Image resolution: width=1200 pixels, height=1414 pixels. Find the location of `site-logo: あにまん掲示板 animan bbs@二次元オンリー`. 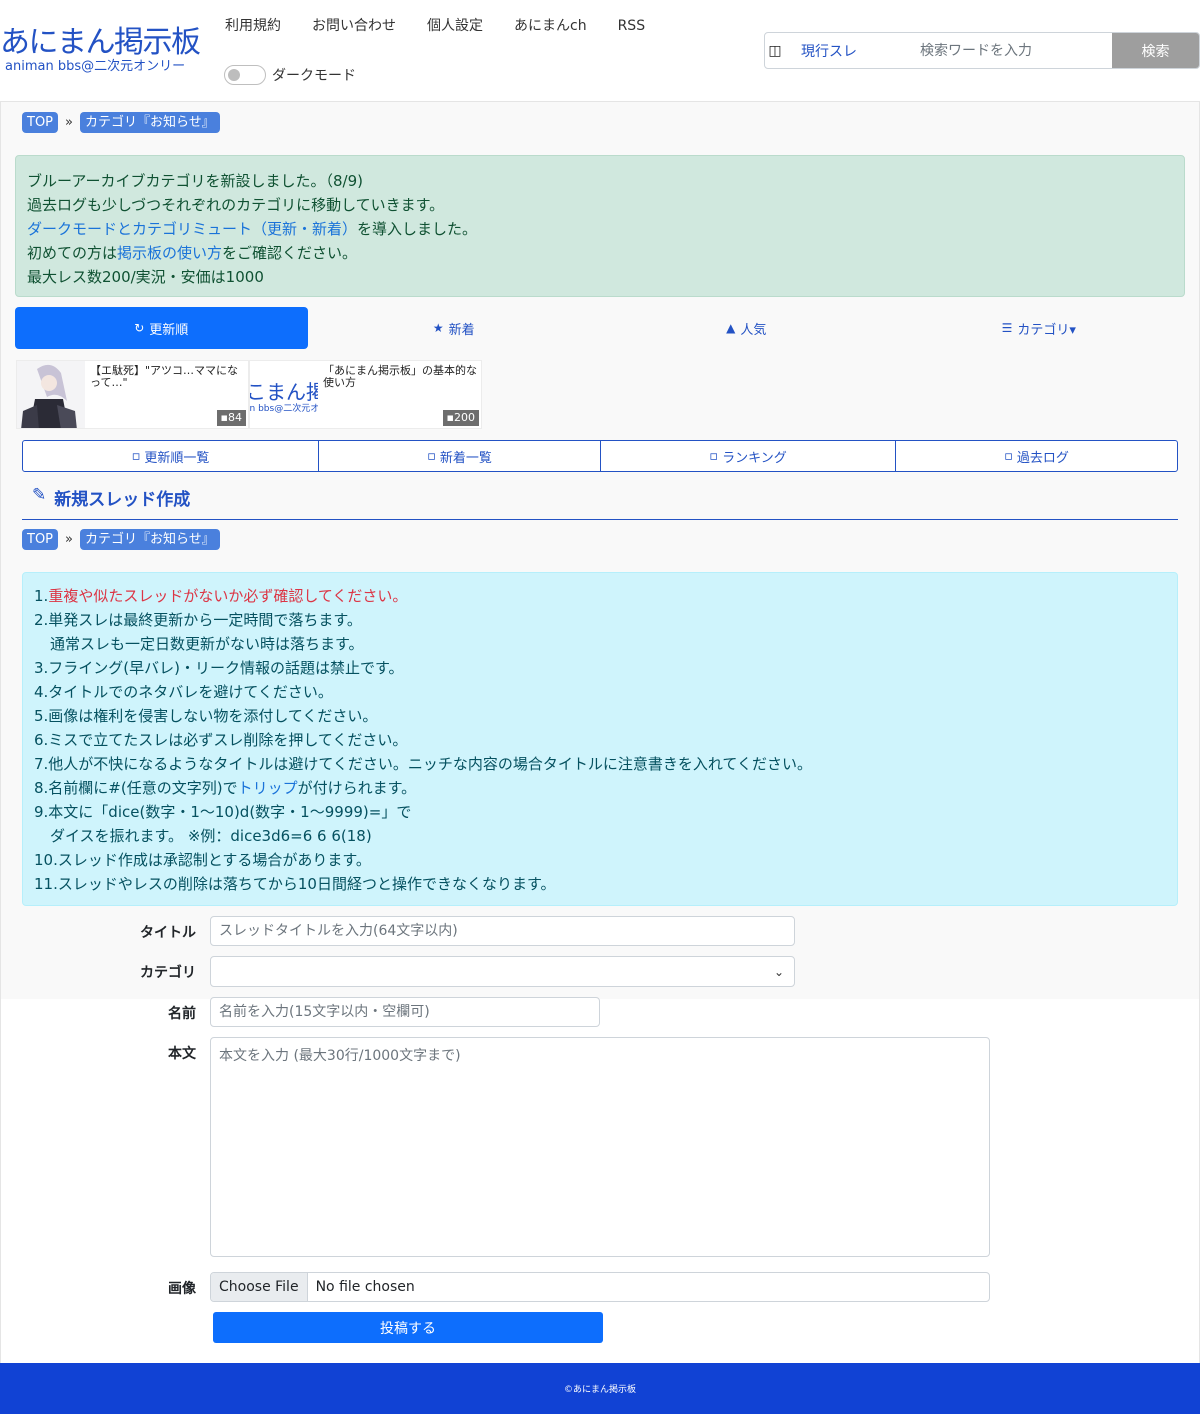

site-logo: あにまん掲示板 animan bbs@二次元オンリー is located at coordinates (102, 50).